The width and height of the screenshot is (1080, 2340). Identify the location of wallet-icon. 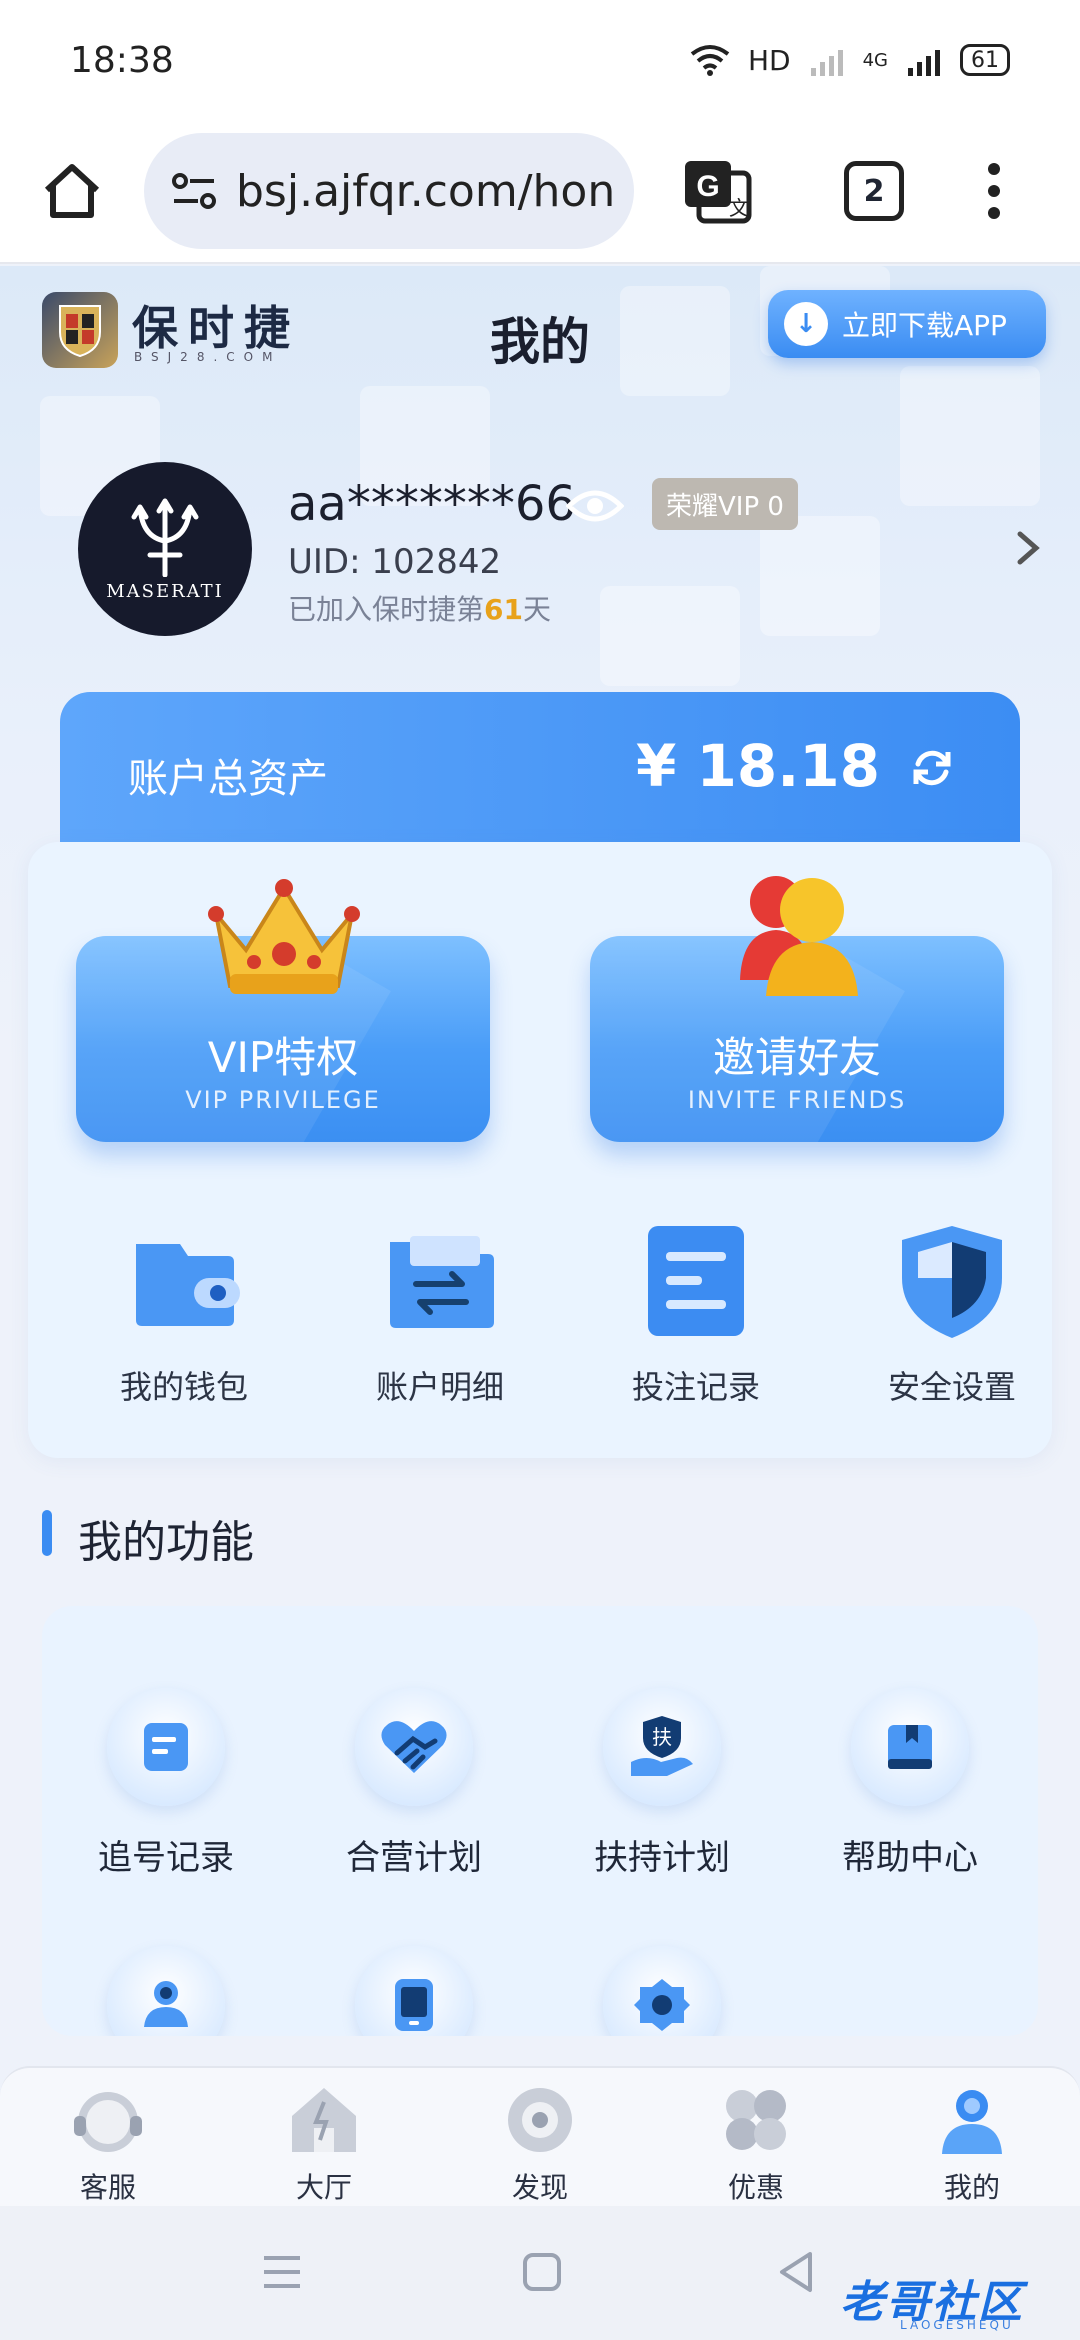
(188, 1285).